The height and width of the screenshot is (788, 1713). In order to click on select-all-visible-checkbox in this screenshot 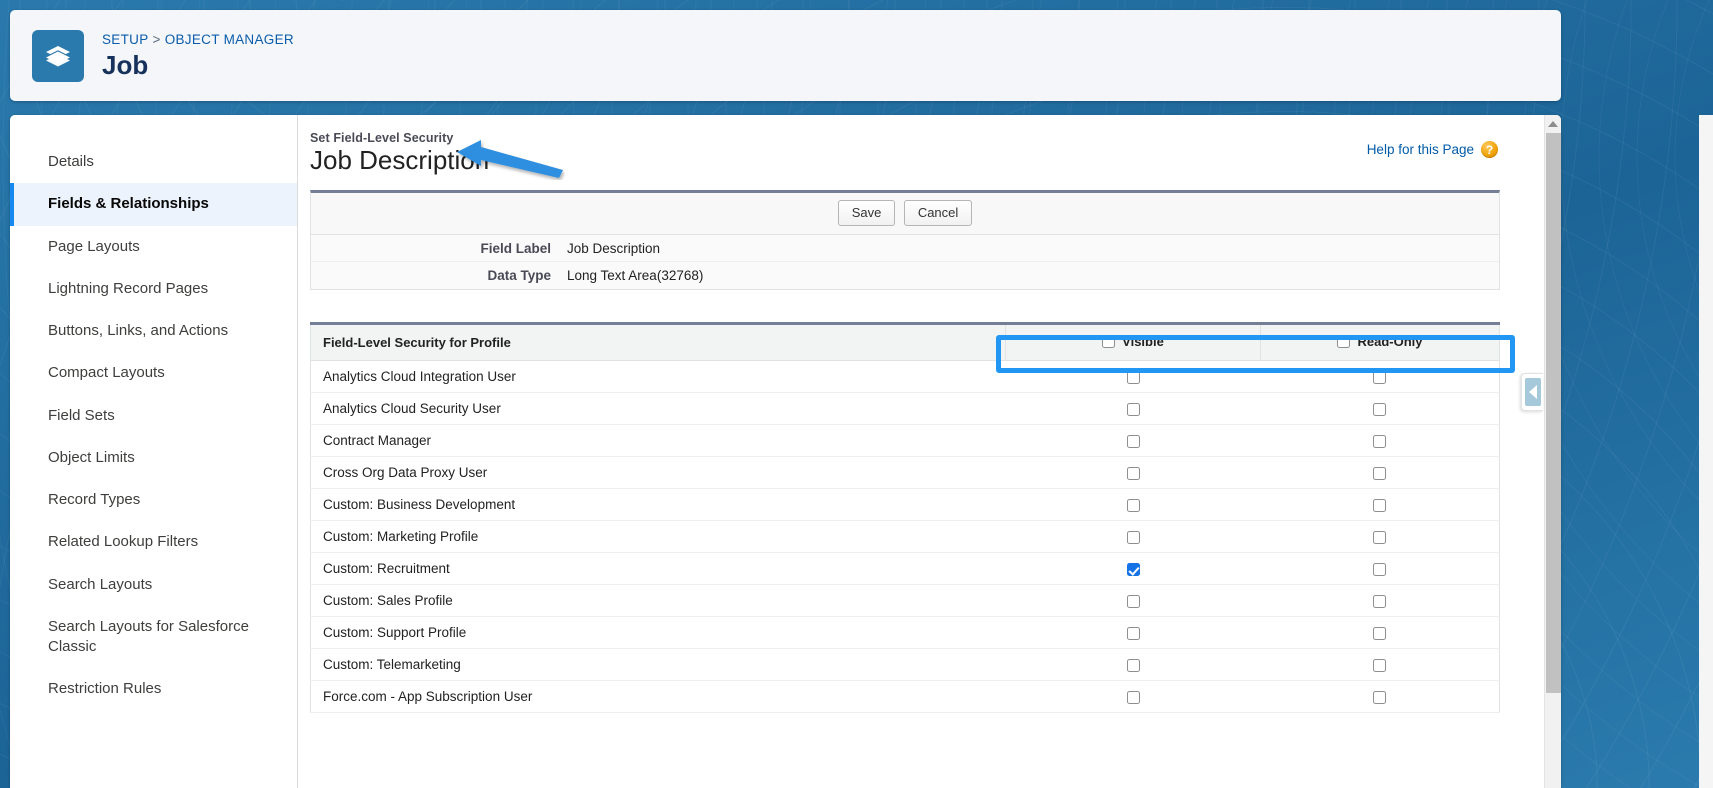, I will do `click(1109, 342)`.